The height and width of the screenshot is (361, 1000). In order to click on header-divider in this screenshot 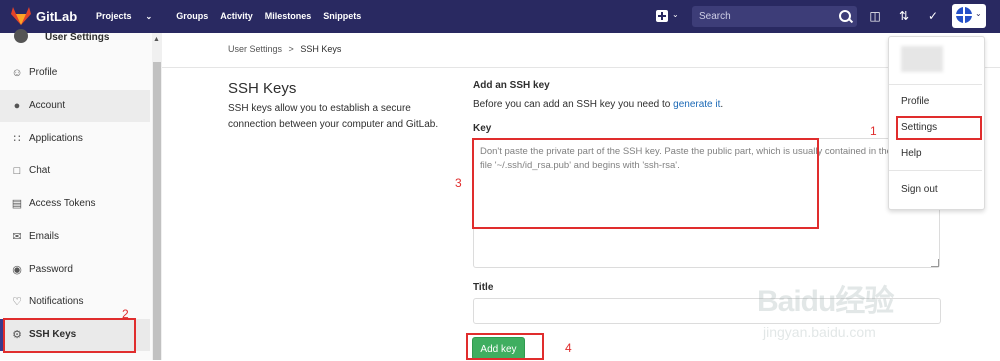, I will do `click(581, 67)`.